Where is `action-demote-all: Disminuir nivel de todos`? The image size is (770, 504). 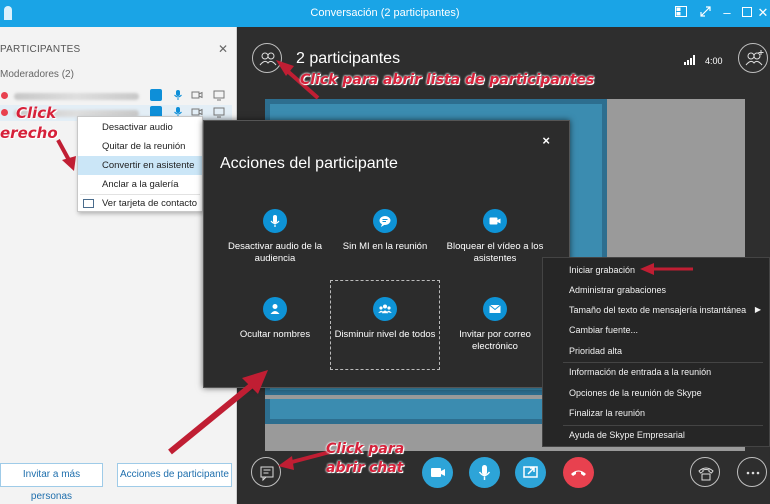 action-demote-all: Disminuir nivel de todos is located at coordinates (385, 319).